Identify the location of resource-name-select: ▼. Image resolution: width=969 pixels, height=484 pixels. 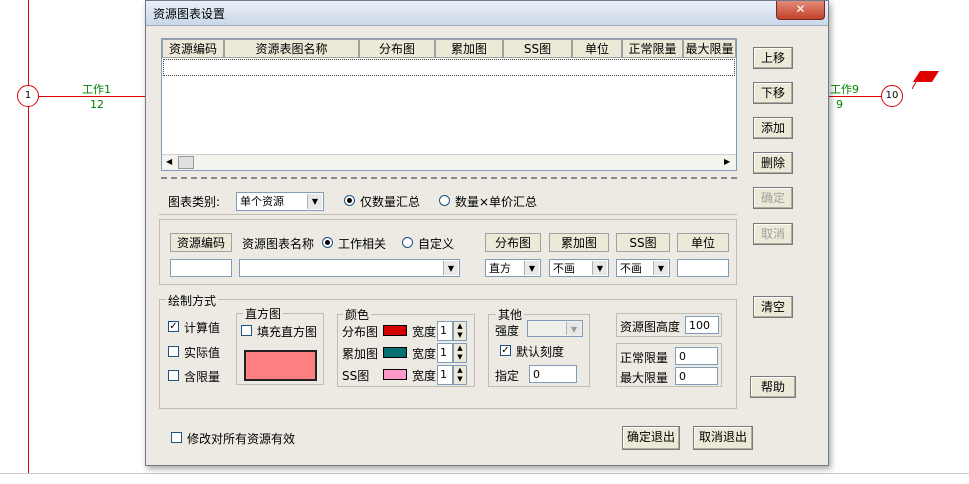
(349, 268).